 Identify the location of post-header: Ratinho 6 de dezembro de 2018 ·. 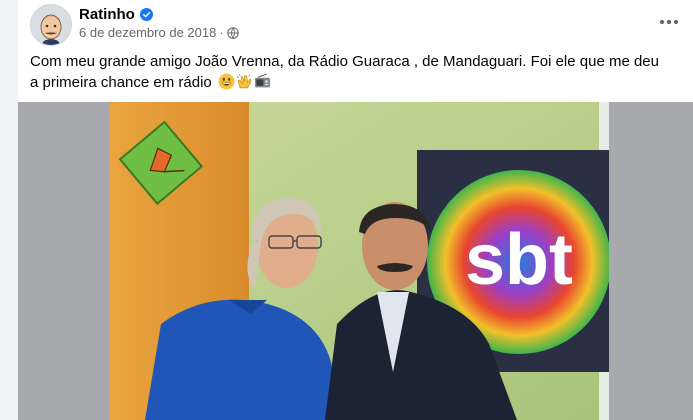
(355, 25).